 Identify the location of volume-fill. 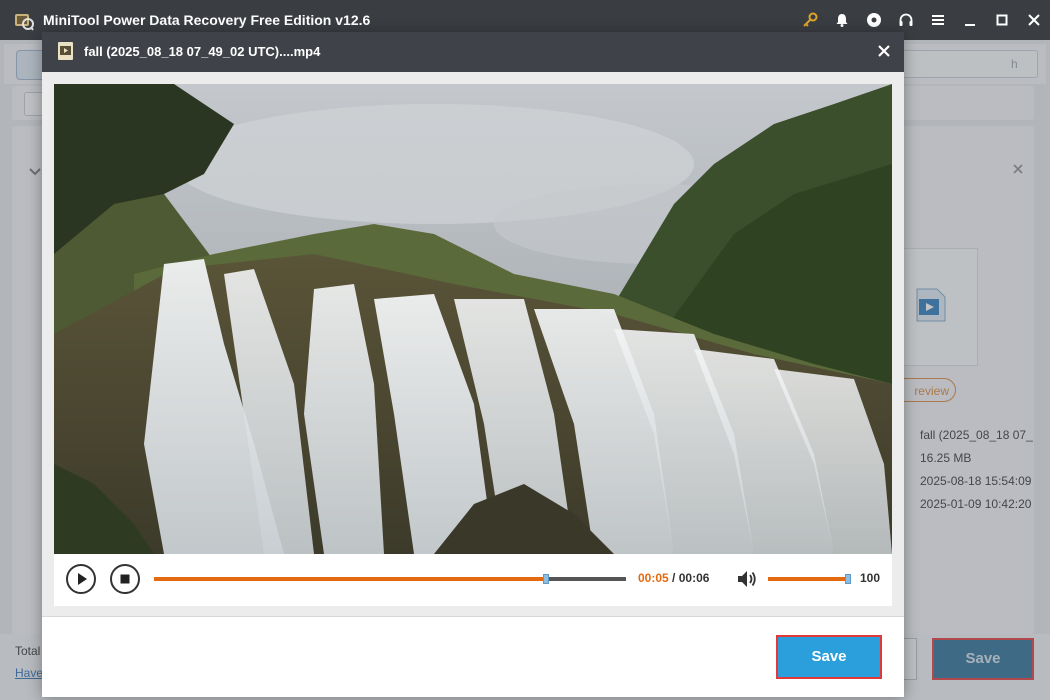
(808, 579).